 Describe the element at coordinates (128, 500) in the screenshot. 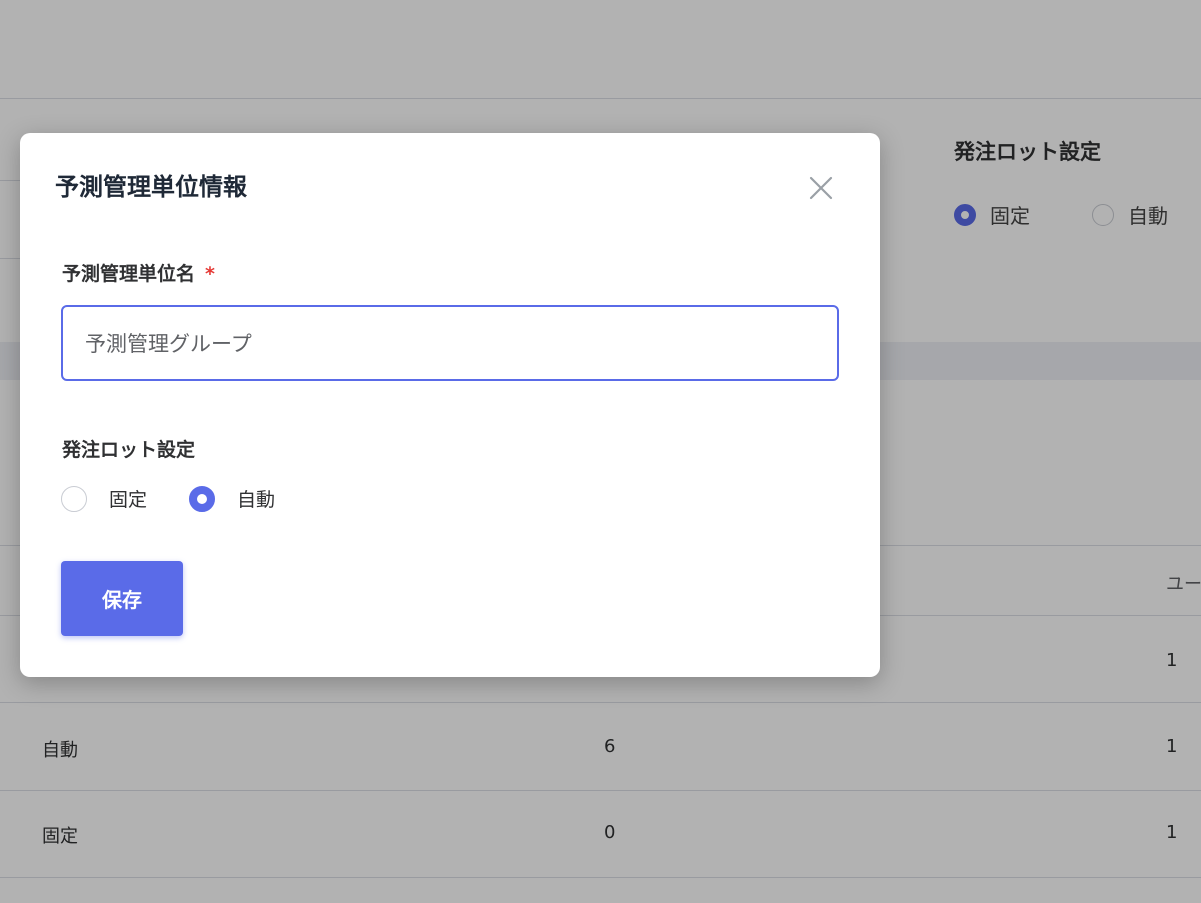

I see `radio-label: 固定` at that location.